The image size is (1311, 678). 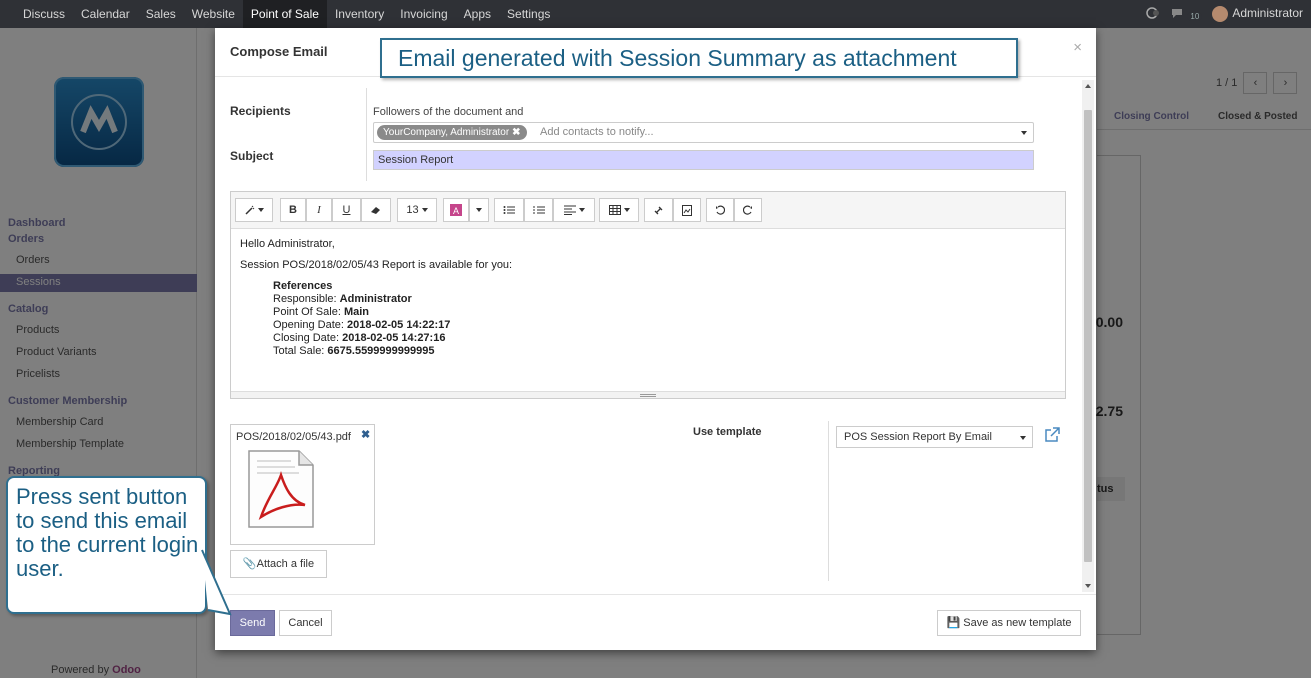 What do you see at coordinates (375, 299) in the screenshot?
I see `responsible-value: Administrator` at bounding box center [375, 299].